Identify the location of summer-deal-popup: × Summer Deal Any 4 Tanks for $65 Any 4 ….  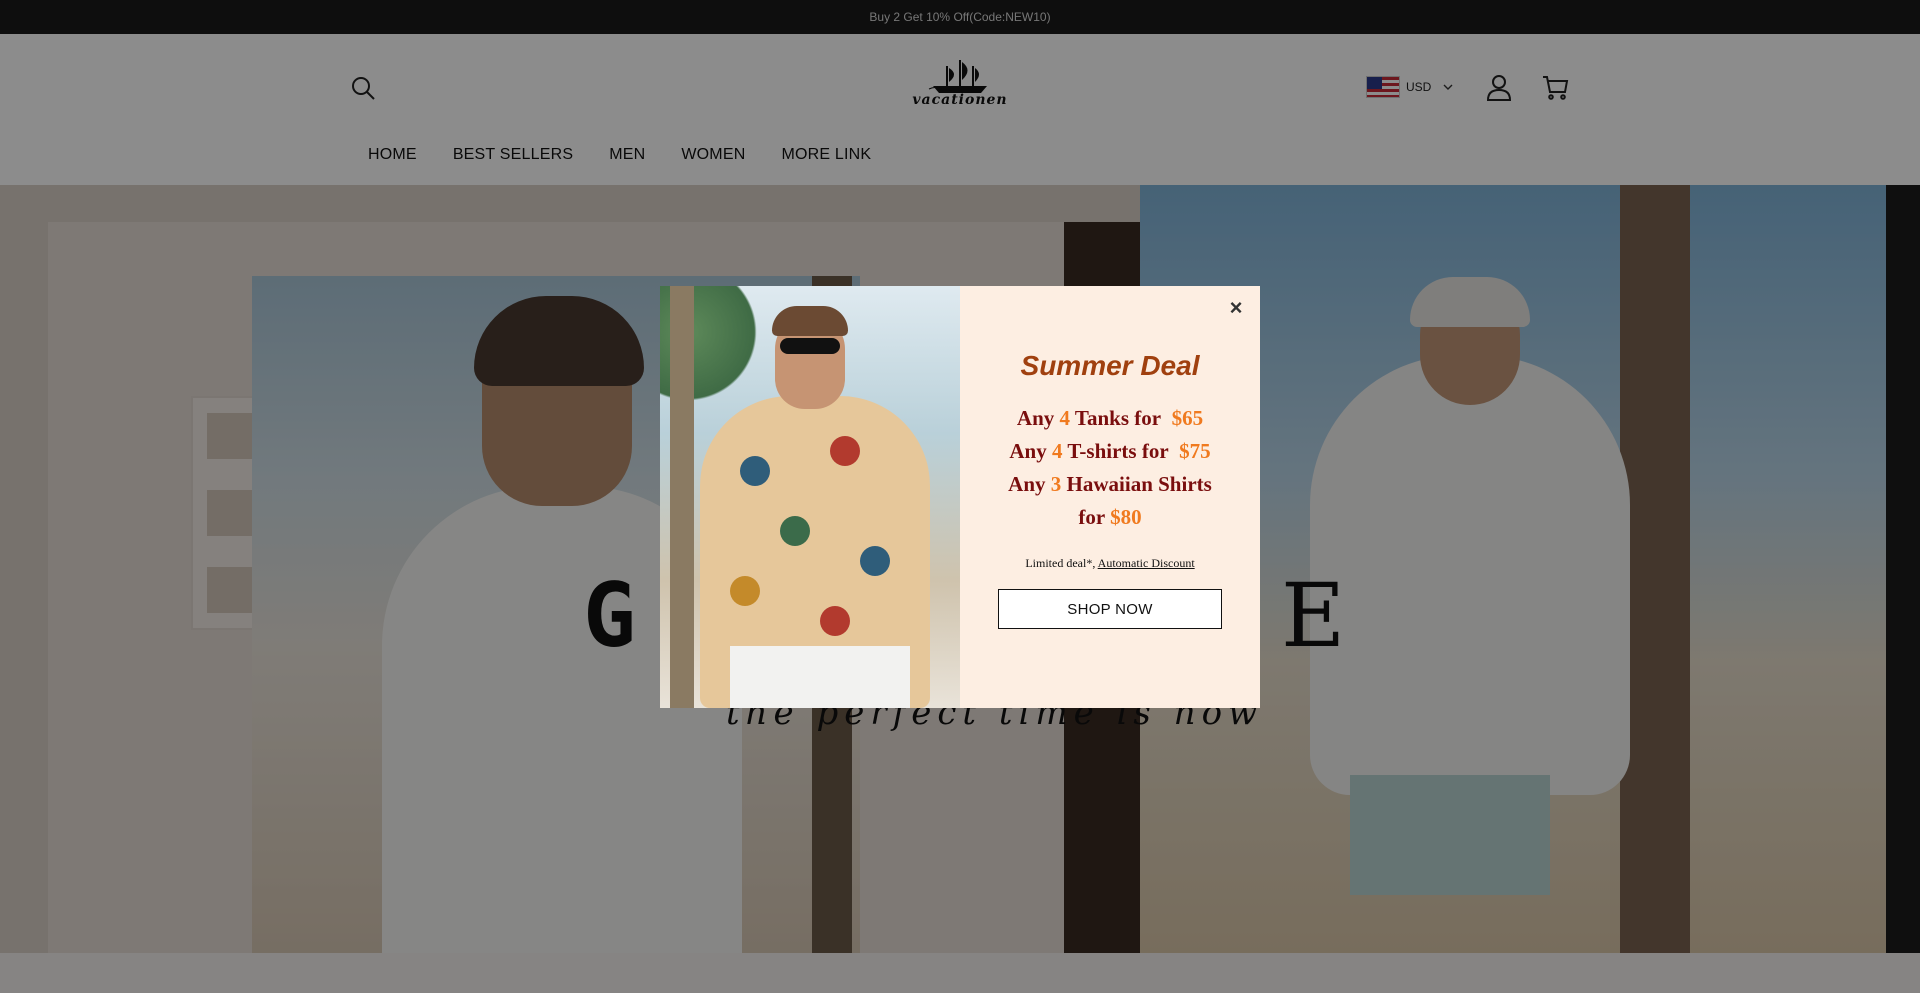
(960, 497).